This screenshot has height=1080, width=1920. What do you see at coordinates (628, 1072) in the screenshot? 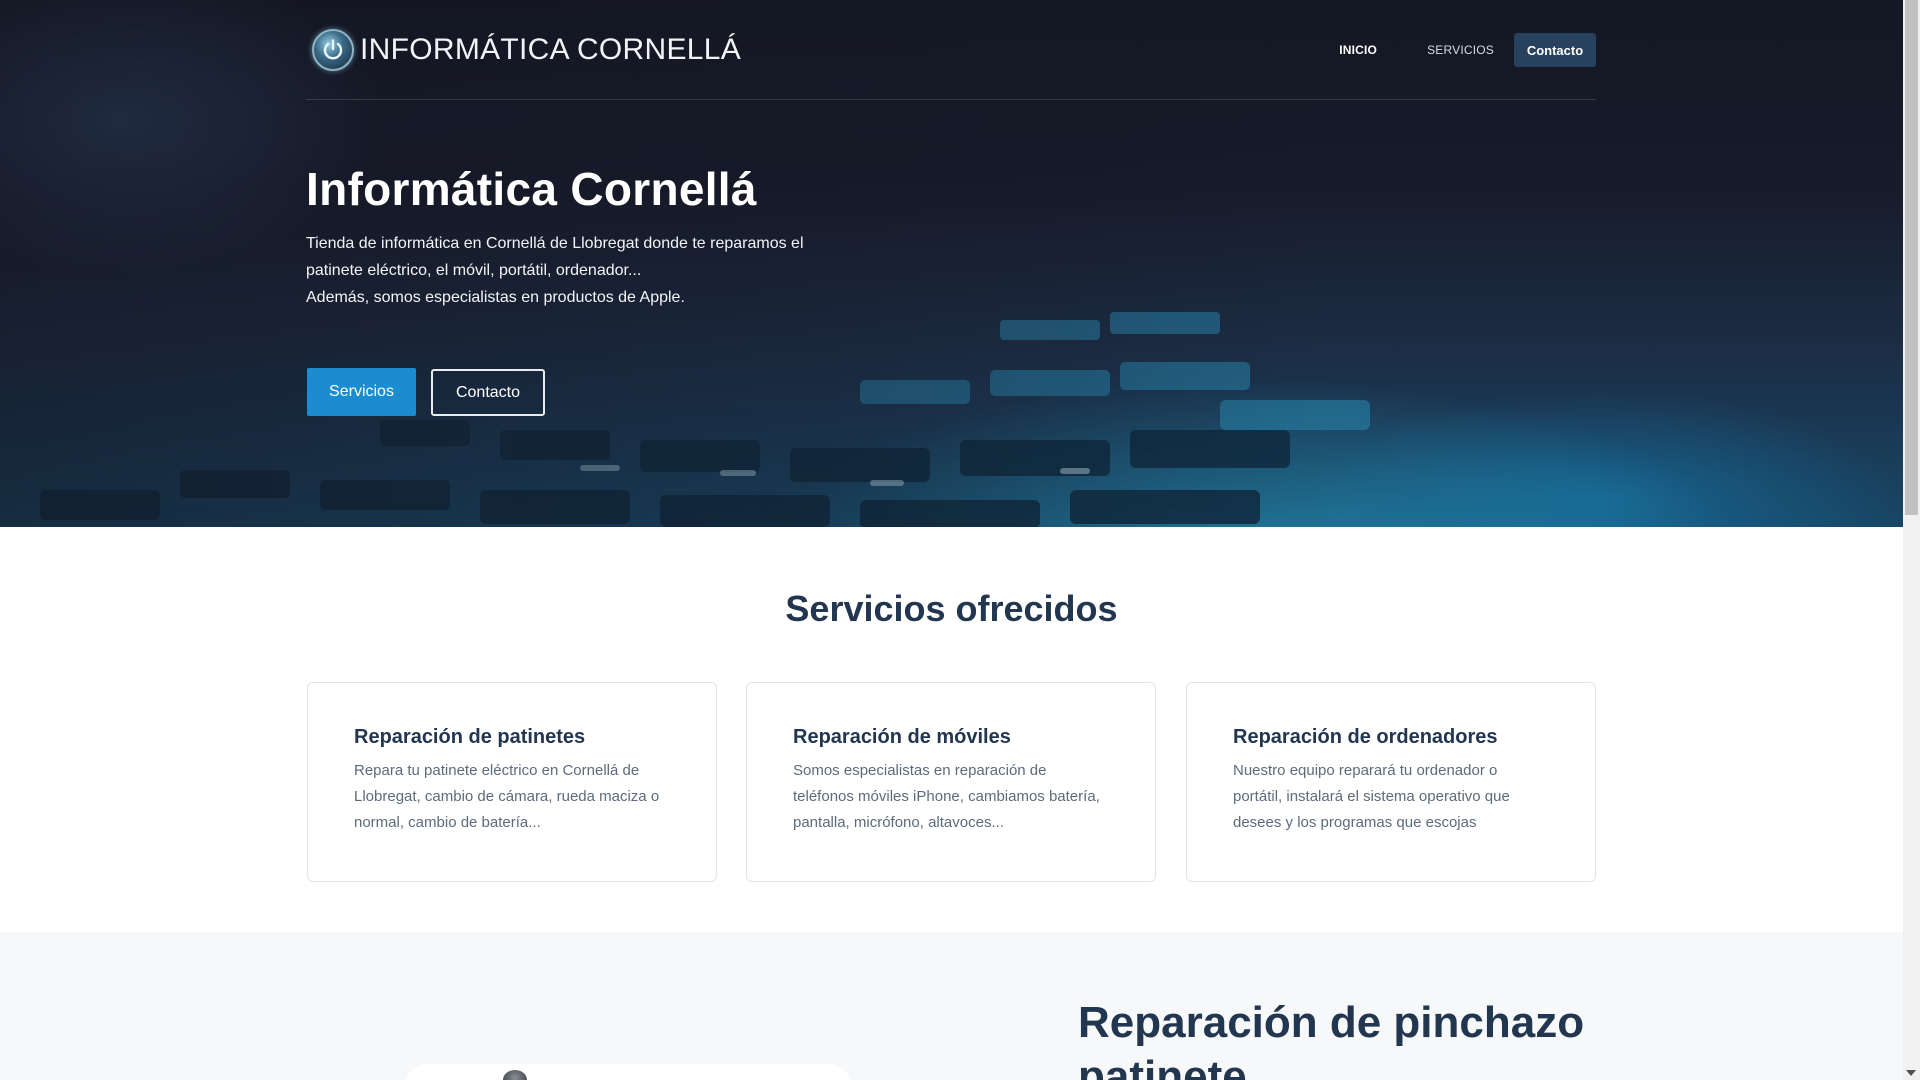
I see `scooter-image` at bounding box center [628, 1072].